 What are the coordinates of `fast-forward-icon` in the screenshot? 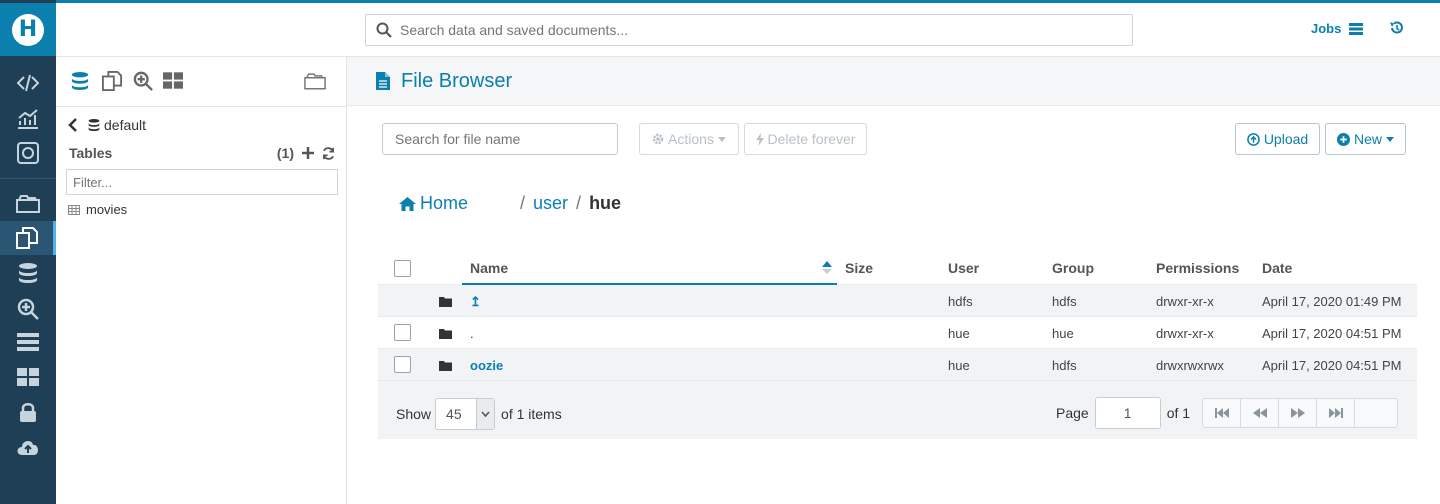 It's located at (1297, 413).